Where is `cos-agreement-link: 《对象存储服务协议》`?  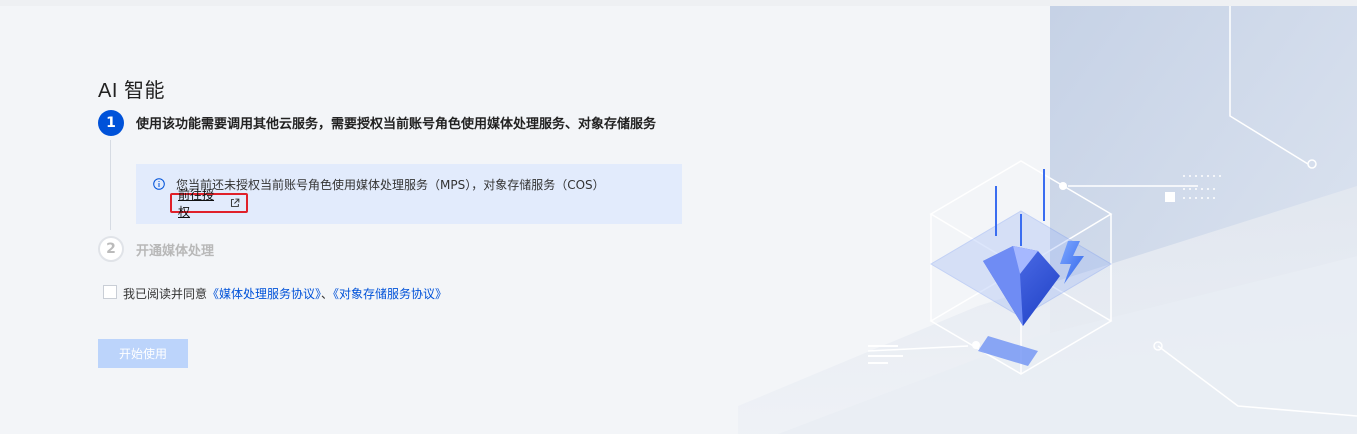
cos-agreement-link: 《对象存储服务协议》 is located at coordinates (390, 294).